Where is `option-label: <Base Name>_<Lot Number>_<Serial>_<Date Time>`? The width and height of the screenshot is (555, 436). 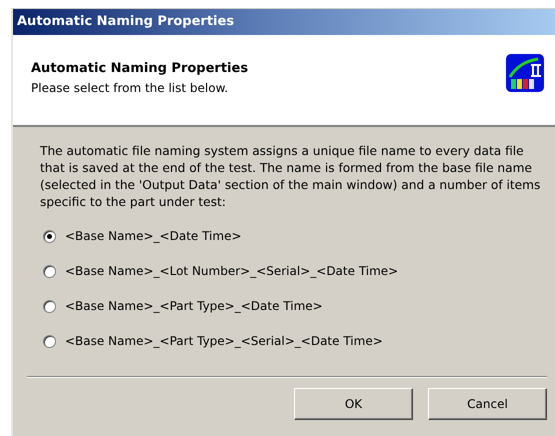 option-label: <Base Name>_<Lot Number>_<Serial>_<Date Time> is located at coordinates (231, 271).